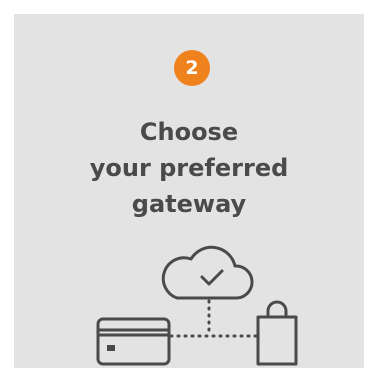  I want to click on cloud-check-icon, so click(207, 272).